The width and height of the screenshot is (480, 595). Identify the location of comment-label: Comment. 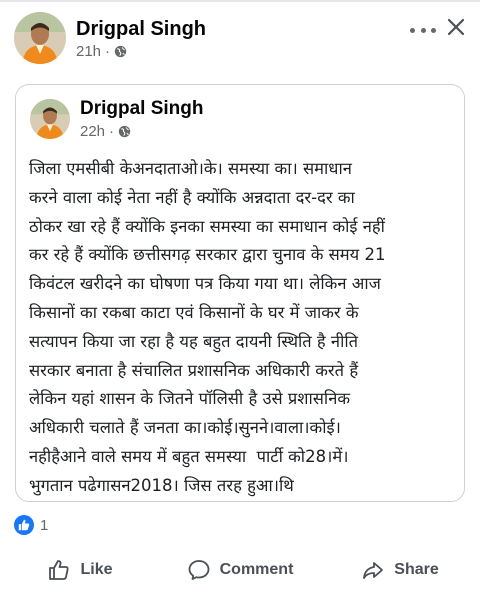
(256, 569).